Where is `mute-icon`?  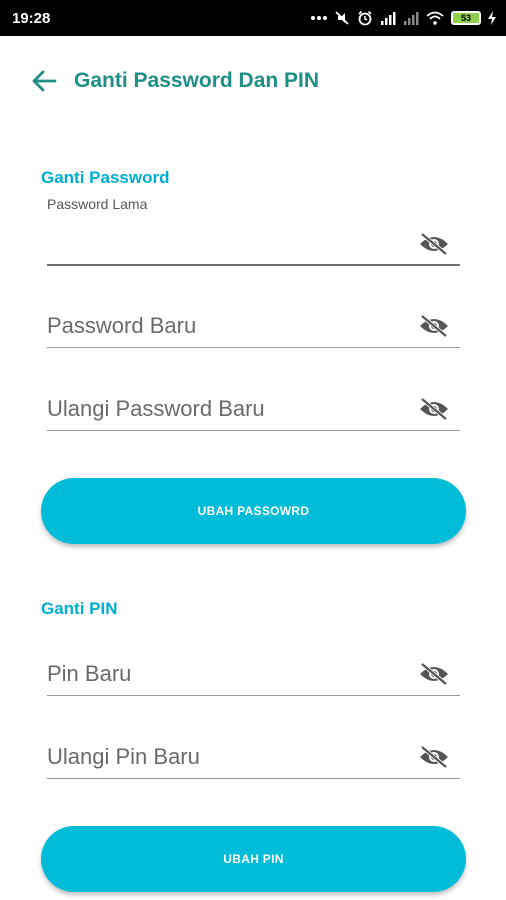 mute-icon is located at coordinates (342, 18).